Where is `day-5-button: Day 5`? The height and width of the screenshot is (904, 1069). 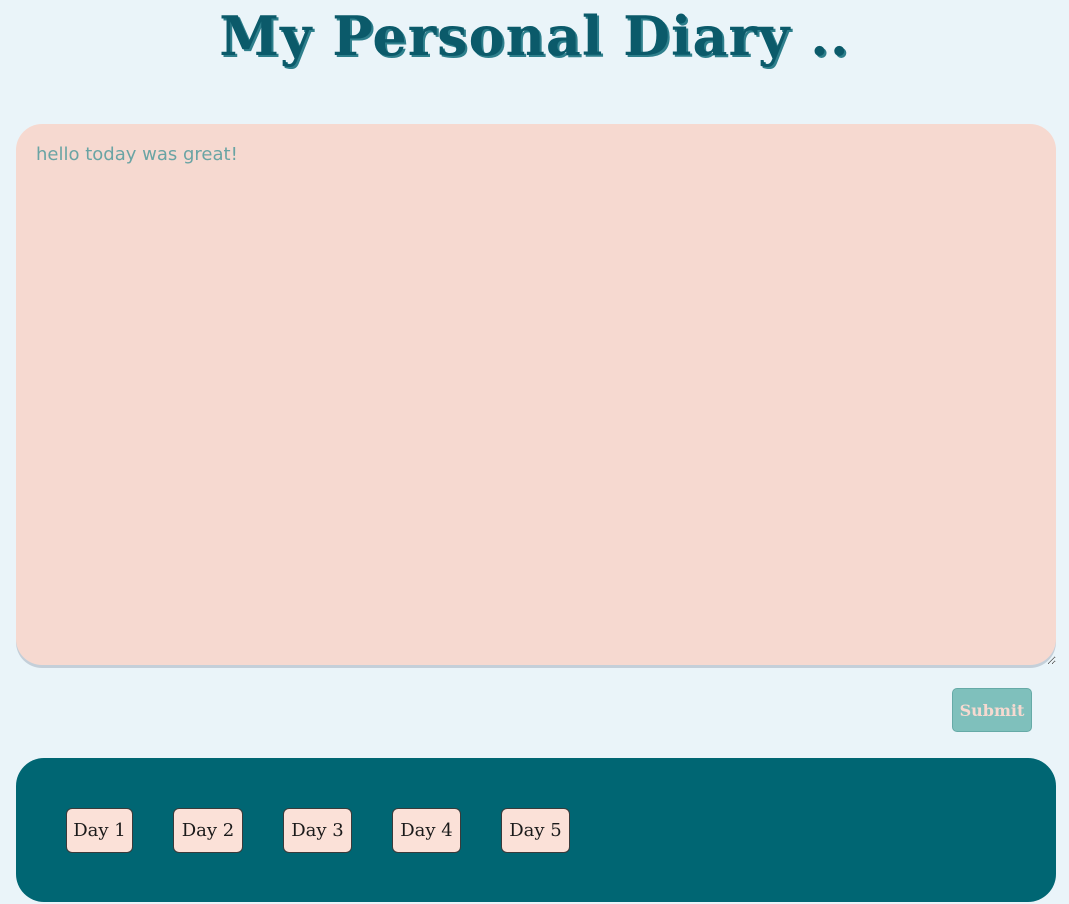
day-5-button: Day 5 is located at coordinates (535, 830).